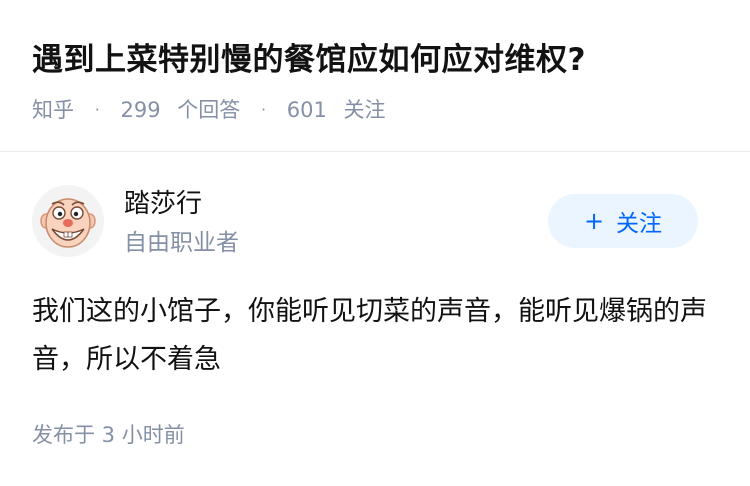 The width and height of the screenshot is (750, 486). I want to click on followers-label: 关注, so click(364, 110).